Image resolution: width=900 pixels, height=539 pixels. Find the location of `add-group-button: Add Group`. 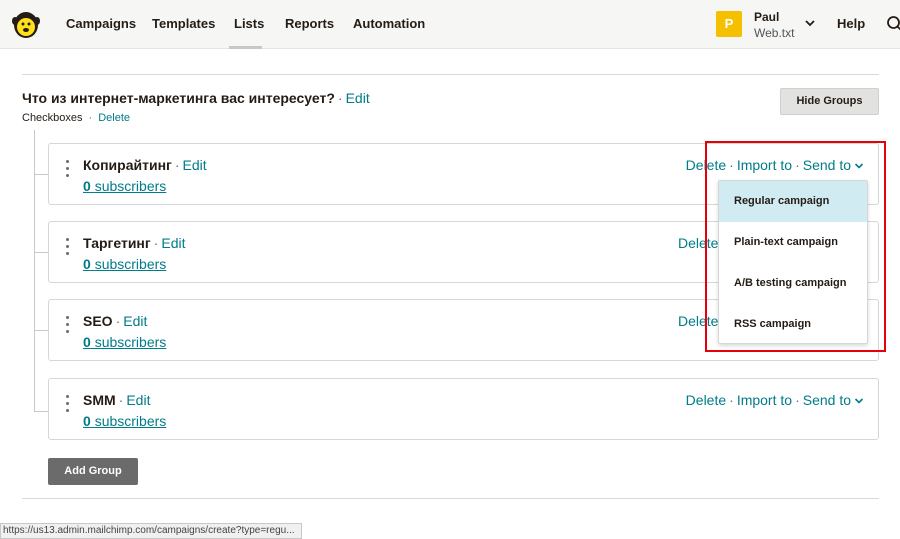

add-group-button: Add Group is located at coordinates (93, 471).